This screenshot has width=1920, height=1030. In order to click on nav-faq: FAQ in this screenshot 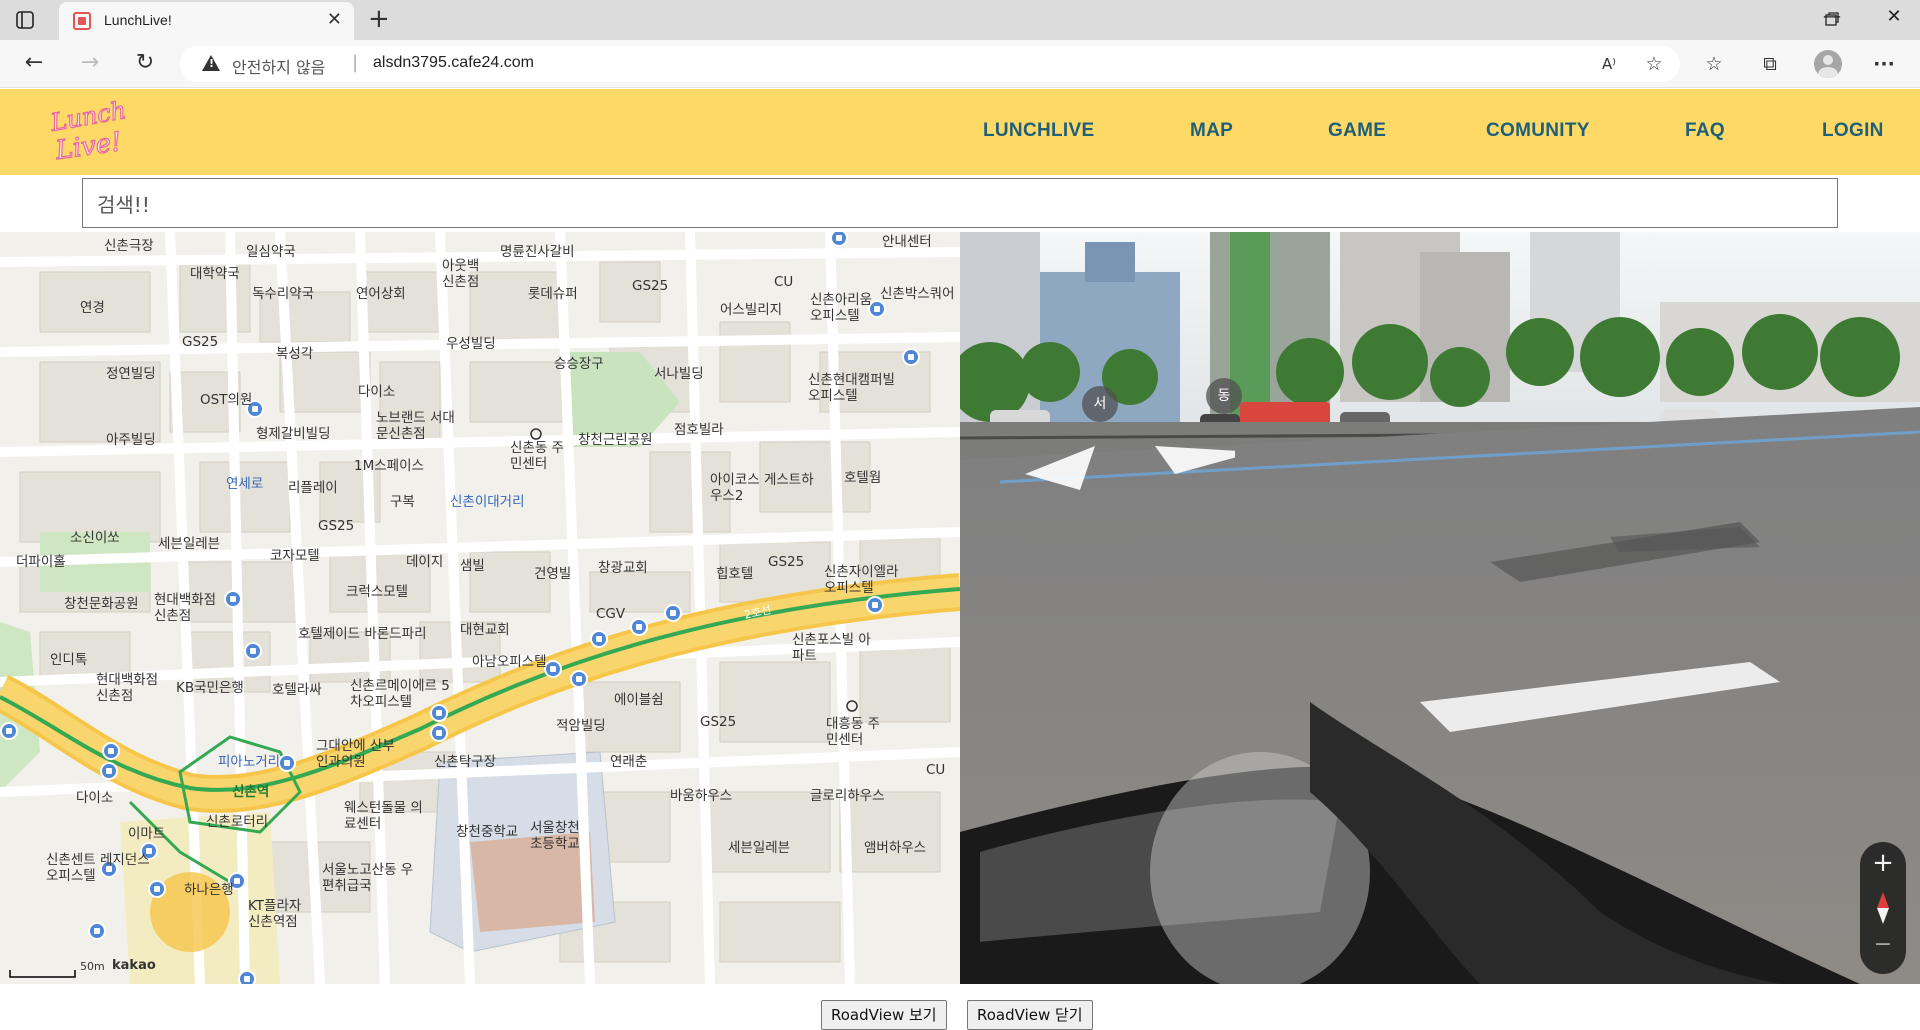, I will do `click(1705, 131)`.